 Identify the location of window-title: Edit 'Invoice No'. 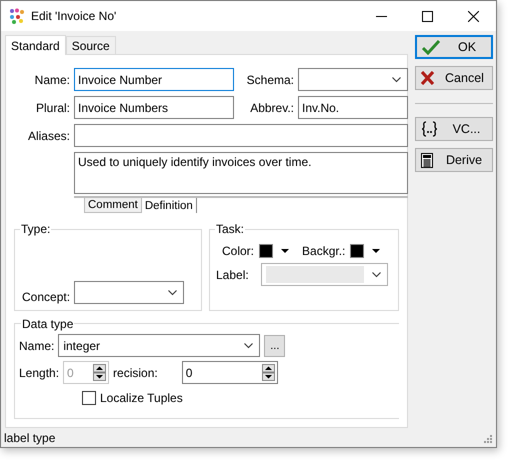
(74, 16).